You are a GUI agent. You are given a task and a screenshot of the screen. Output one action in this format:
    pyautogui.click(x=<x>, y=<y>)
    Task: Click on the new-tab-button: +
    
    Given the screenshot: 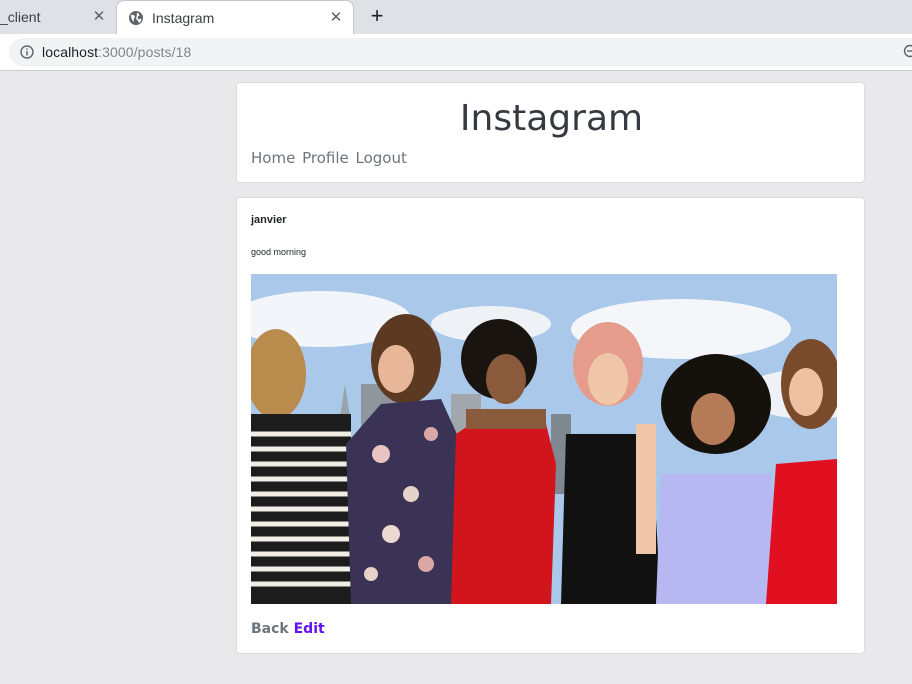 What is the action you would take?
    pyautogui.click(x=377, y=16)
    